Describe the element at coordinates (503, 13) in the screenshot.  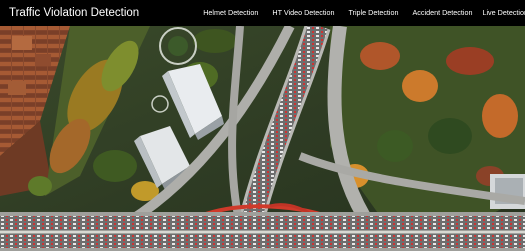
I see `nav-link-live-detection: Live Detection` at that location.